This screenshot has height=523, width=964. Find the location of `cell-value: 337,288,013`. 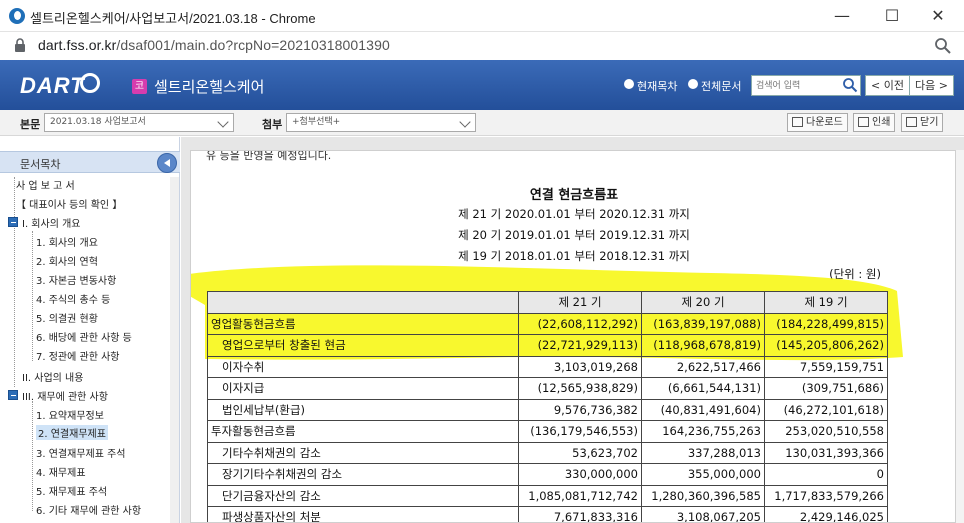

cell-value: 337,288,013 is located at coordinates (703, 452).